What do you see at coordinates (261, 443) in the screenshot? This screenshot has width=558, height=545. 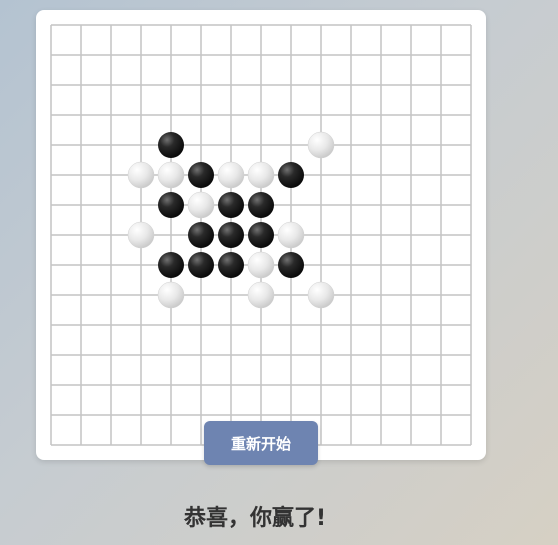 I see `restart-button: 重新开始` at bounding box center [261, 443].